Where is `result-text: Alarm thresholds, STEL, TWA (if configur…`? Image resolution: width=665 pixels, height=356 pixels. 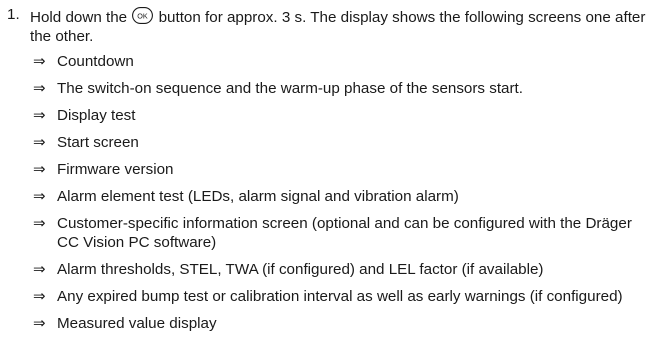
result-text: Alarm thresholds, STEL, TWA (if configur… is located at coordinates (300, 269).